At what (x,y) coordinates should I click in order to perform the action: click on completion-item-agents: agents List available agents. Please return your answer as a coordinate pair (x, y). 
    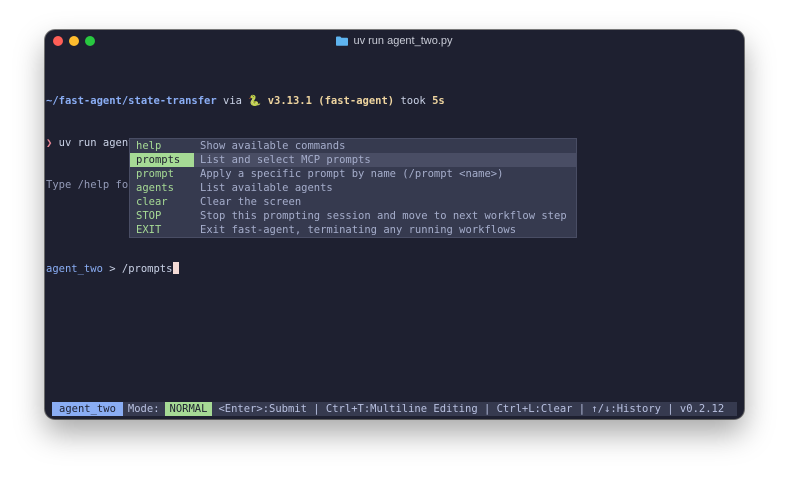
    Looking at the image, I should click on (353, 188).